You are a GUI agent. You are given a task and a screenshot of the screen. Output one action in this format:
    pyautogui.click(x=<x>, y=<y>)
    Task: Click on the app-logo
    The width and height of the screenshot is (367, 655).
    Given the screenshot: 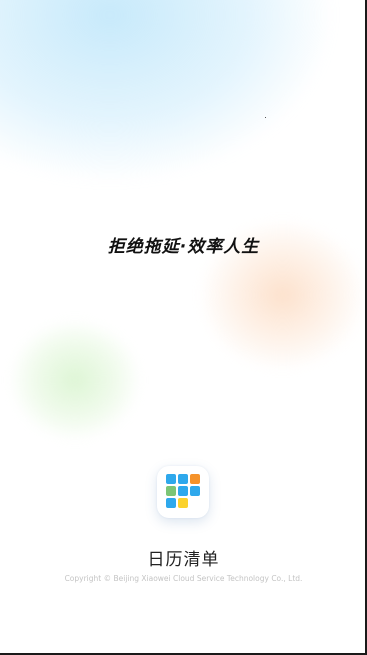 What is the action you would take?
    pyautogui.click(x=183, y=492)
    